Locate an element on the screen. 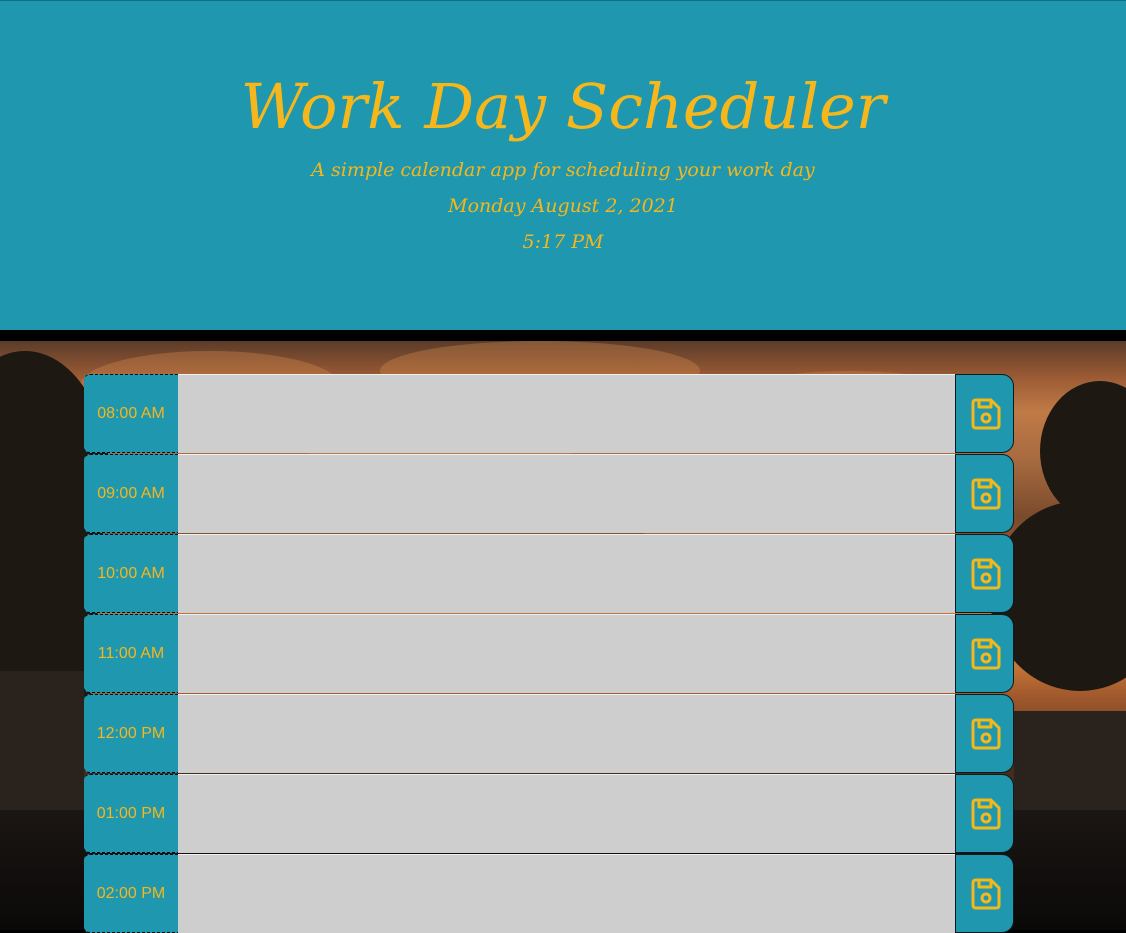  header-divider is located at coordinates (563, 335).